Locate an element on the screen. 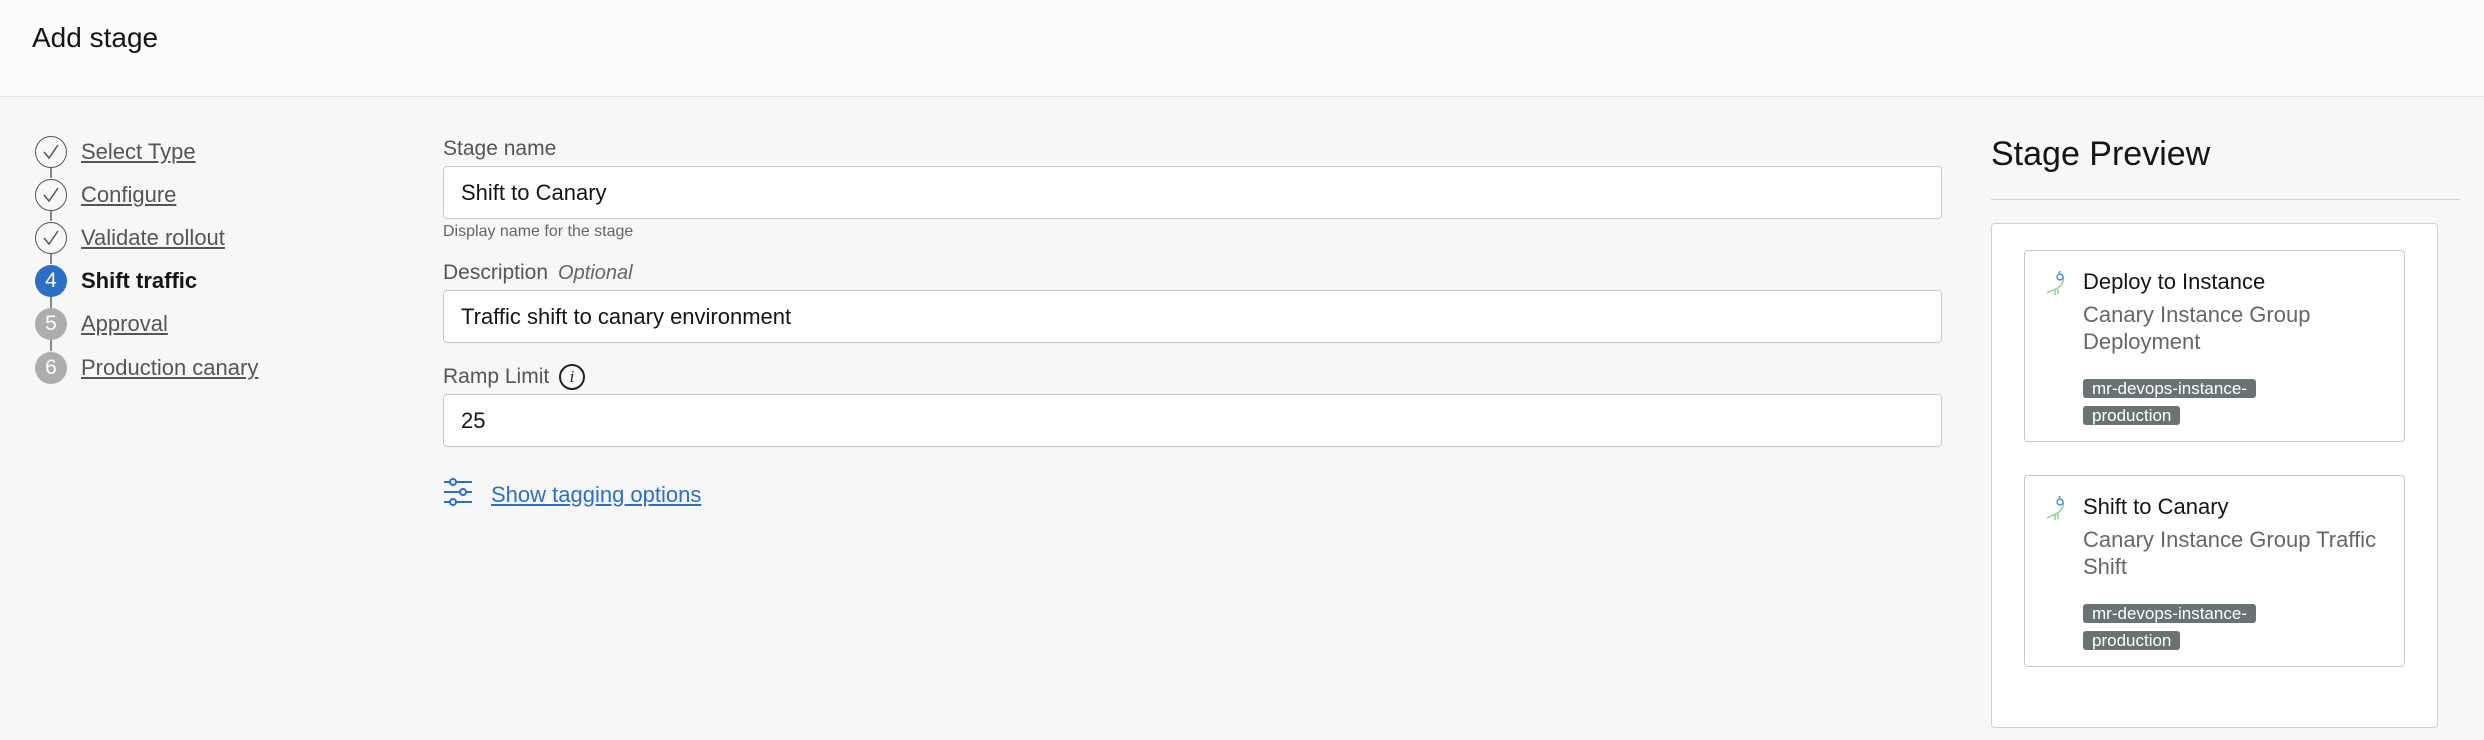 The image size is (2484, 740). stage-name-label: Stage name is located at coordinates (500, 148).